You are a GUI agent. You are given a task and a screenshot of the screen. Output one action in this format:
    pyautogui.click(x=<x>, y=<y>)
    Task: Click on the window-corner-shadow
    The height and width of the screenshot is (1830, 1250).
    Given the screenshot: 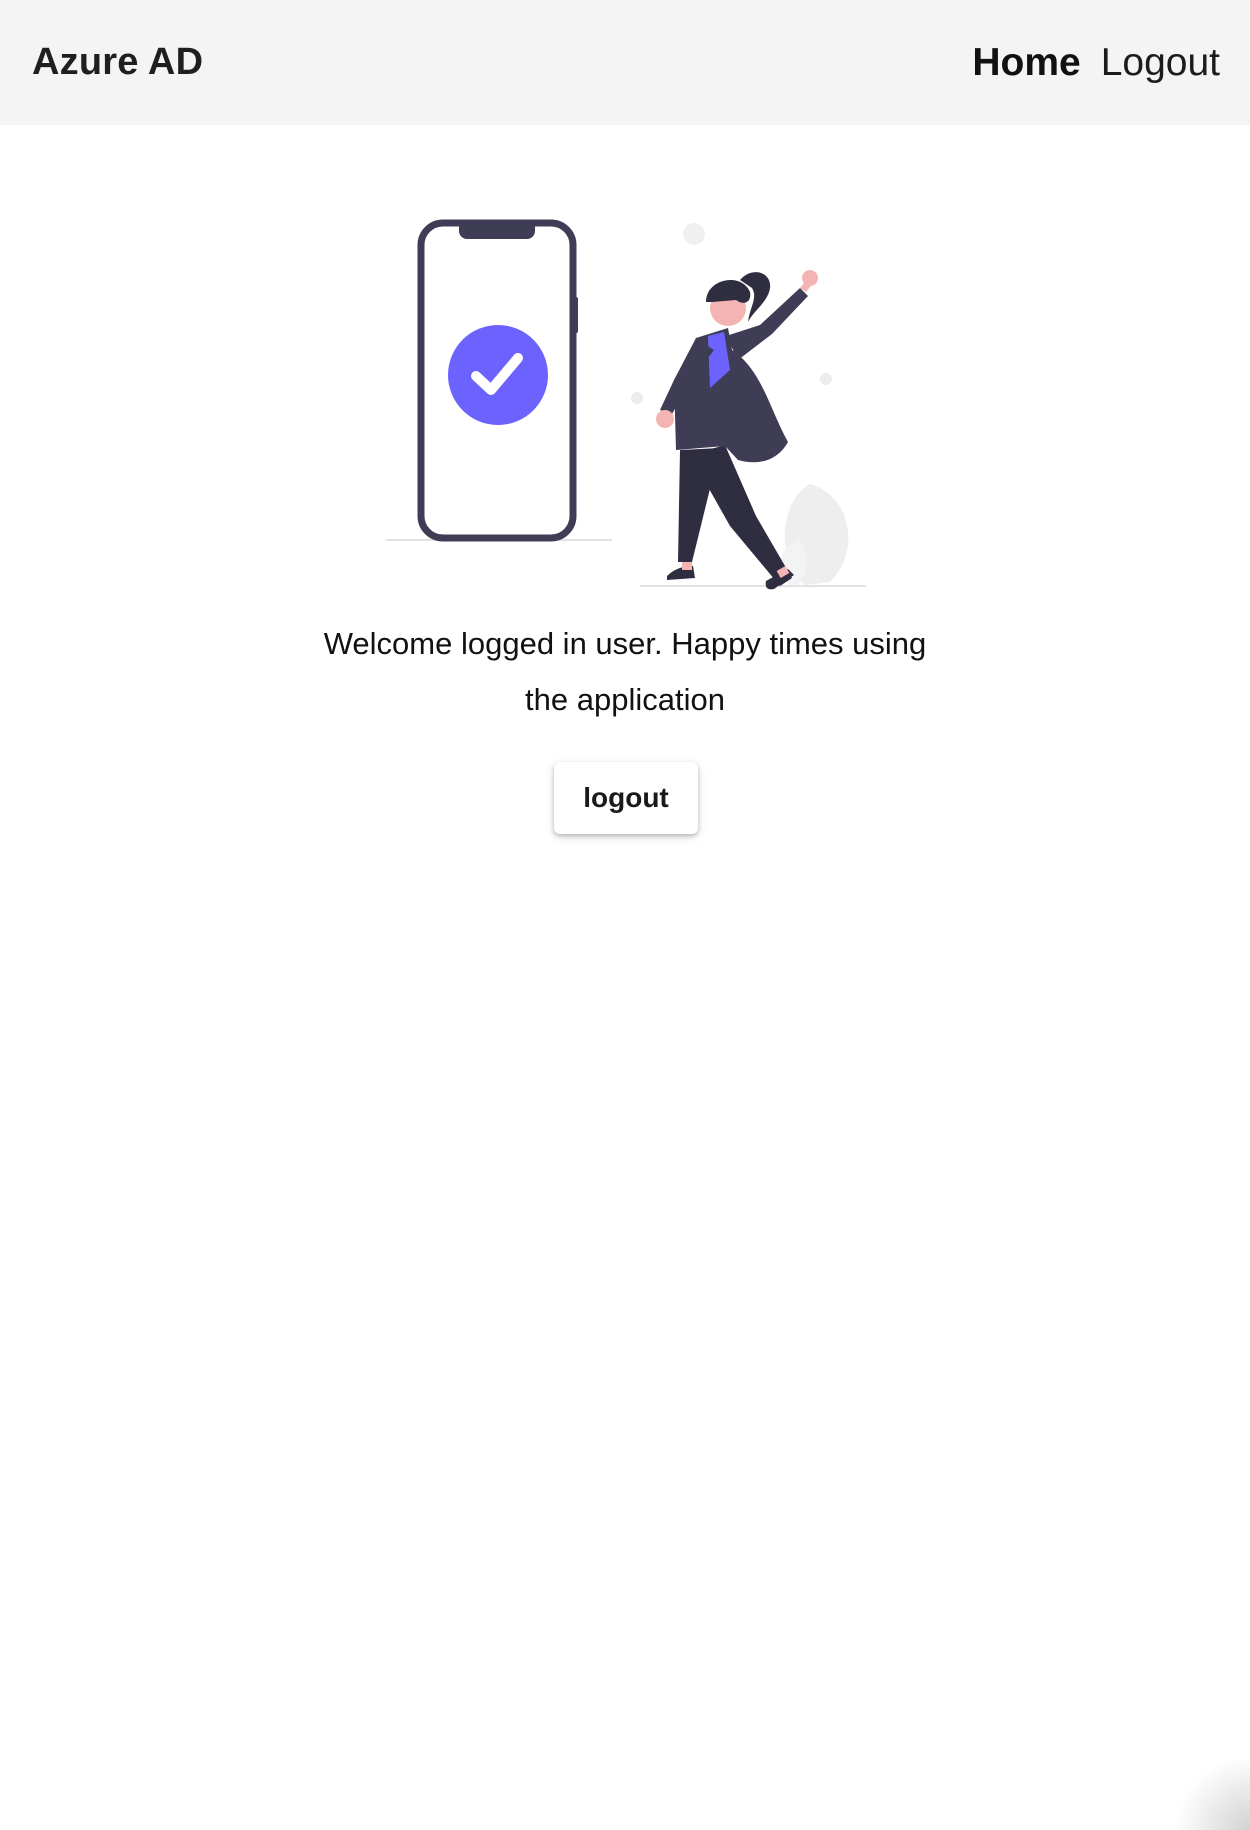 What is the action you would take?
    pyautogui.click(x=1210, y=1795)
    